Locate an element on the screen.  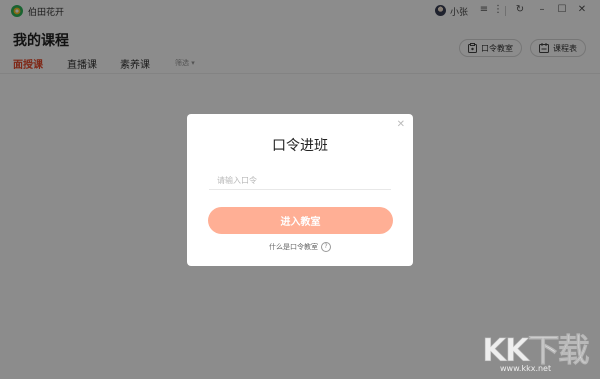
close-icon: ✕ is located at coordinates (401, 124).